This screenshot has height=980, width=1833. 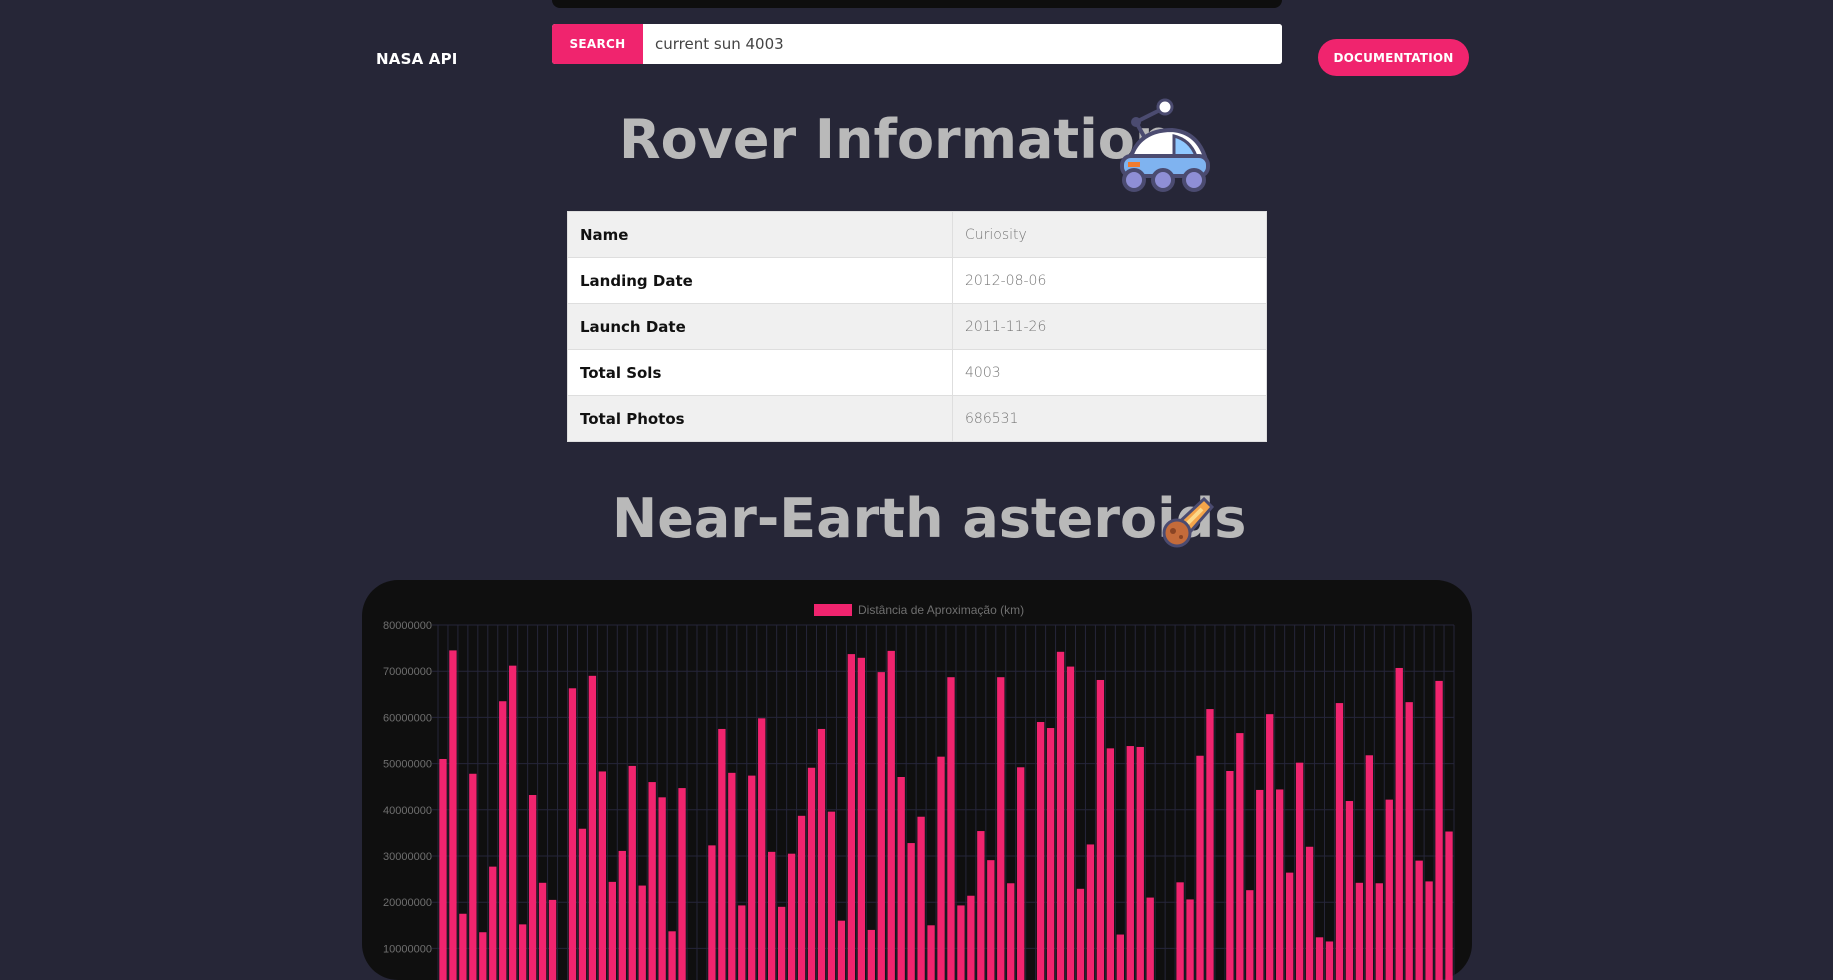 I want to click on row-value: 4003, so click(x=1109, y=372).